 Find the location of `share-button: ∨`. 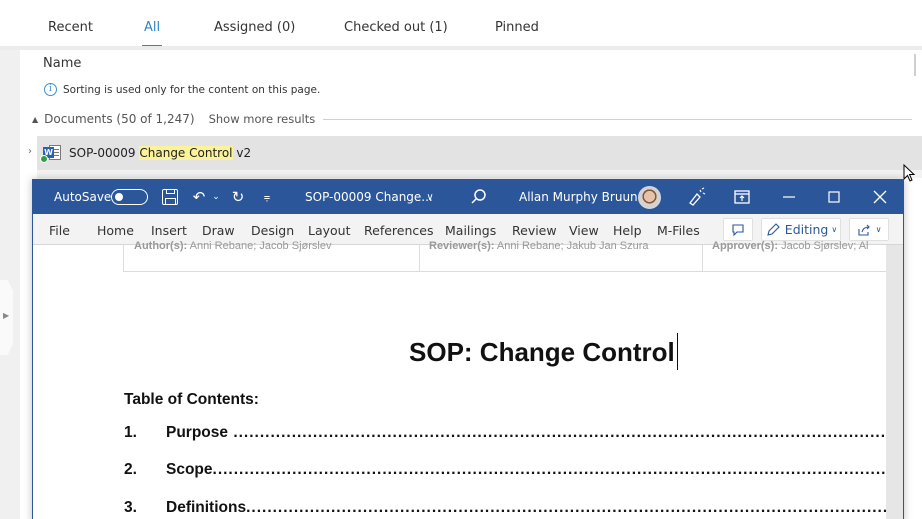

share-button: ∨ is located at coordinates (869, 229).